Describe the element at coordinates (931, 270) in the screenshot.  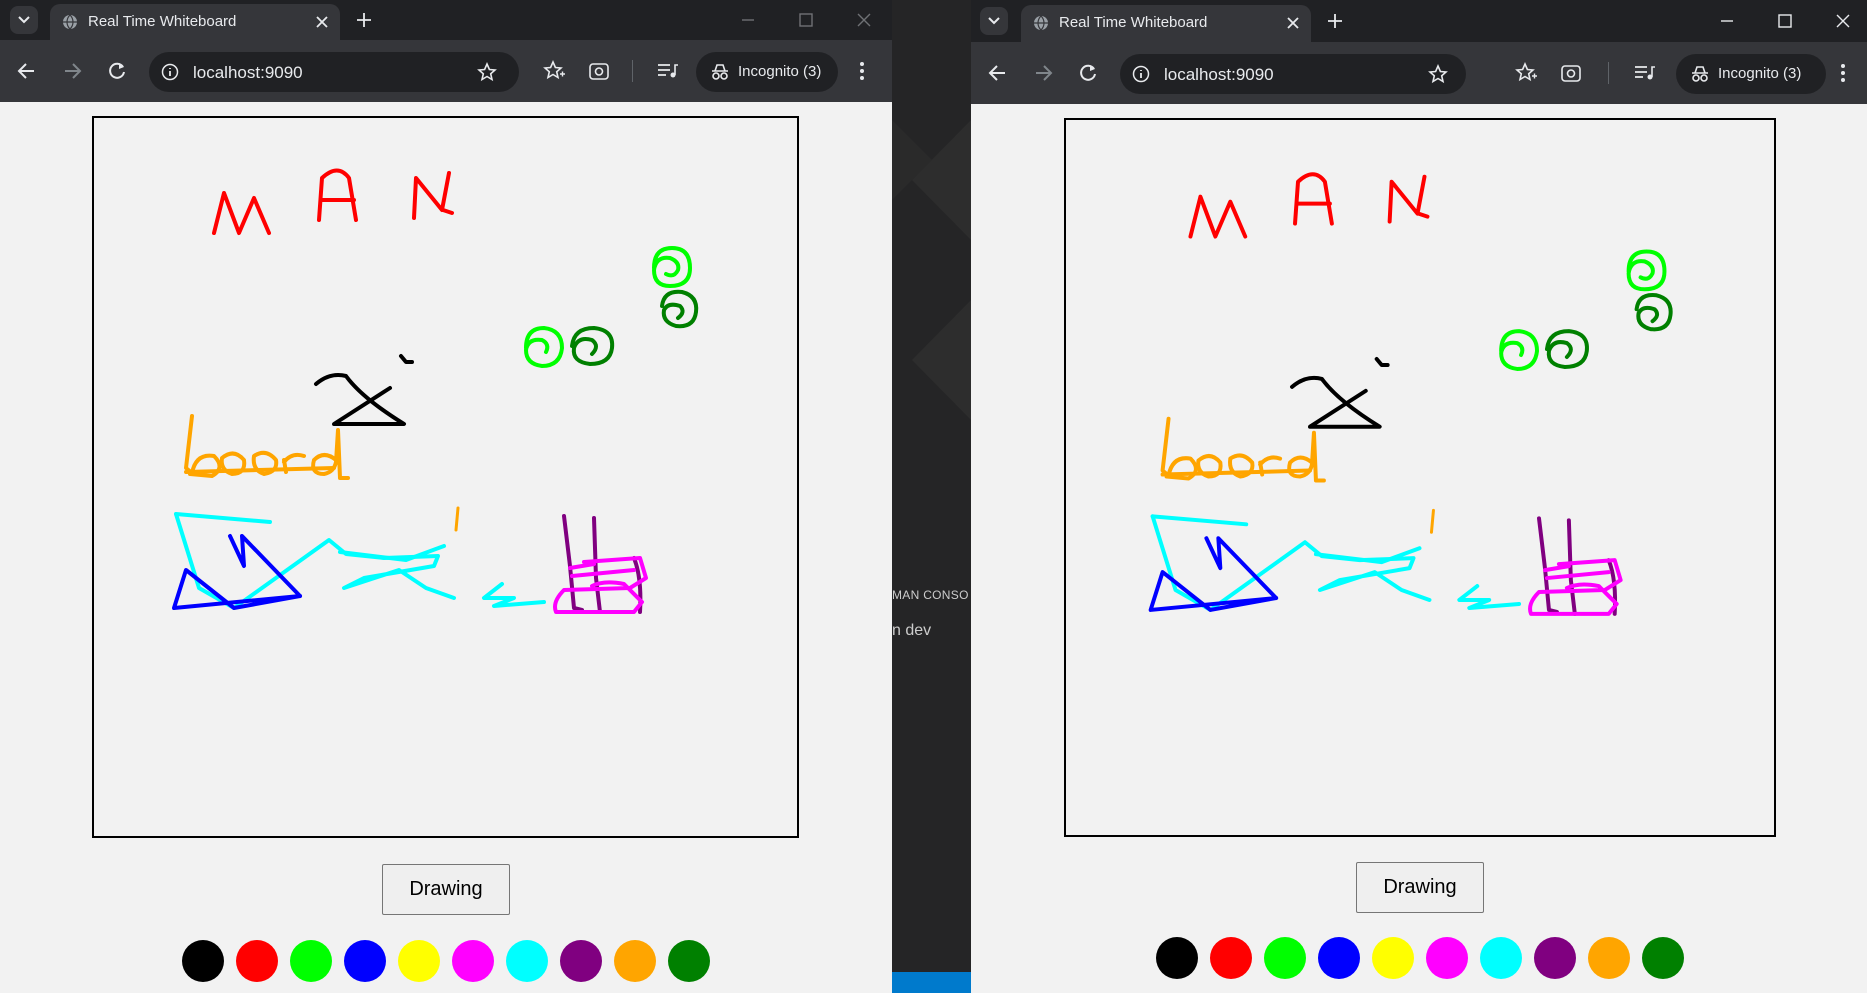
I see `editor-watermark` at that location.